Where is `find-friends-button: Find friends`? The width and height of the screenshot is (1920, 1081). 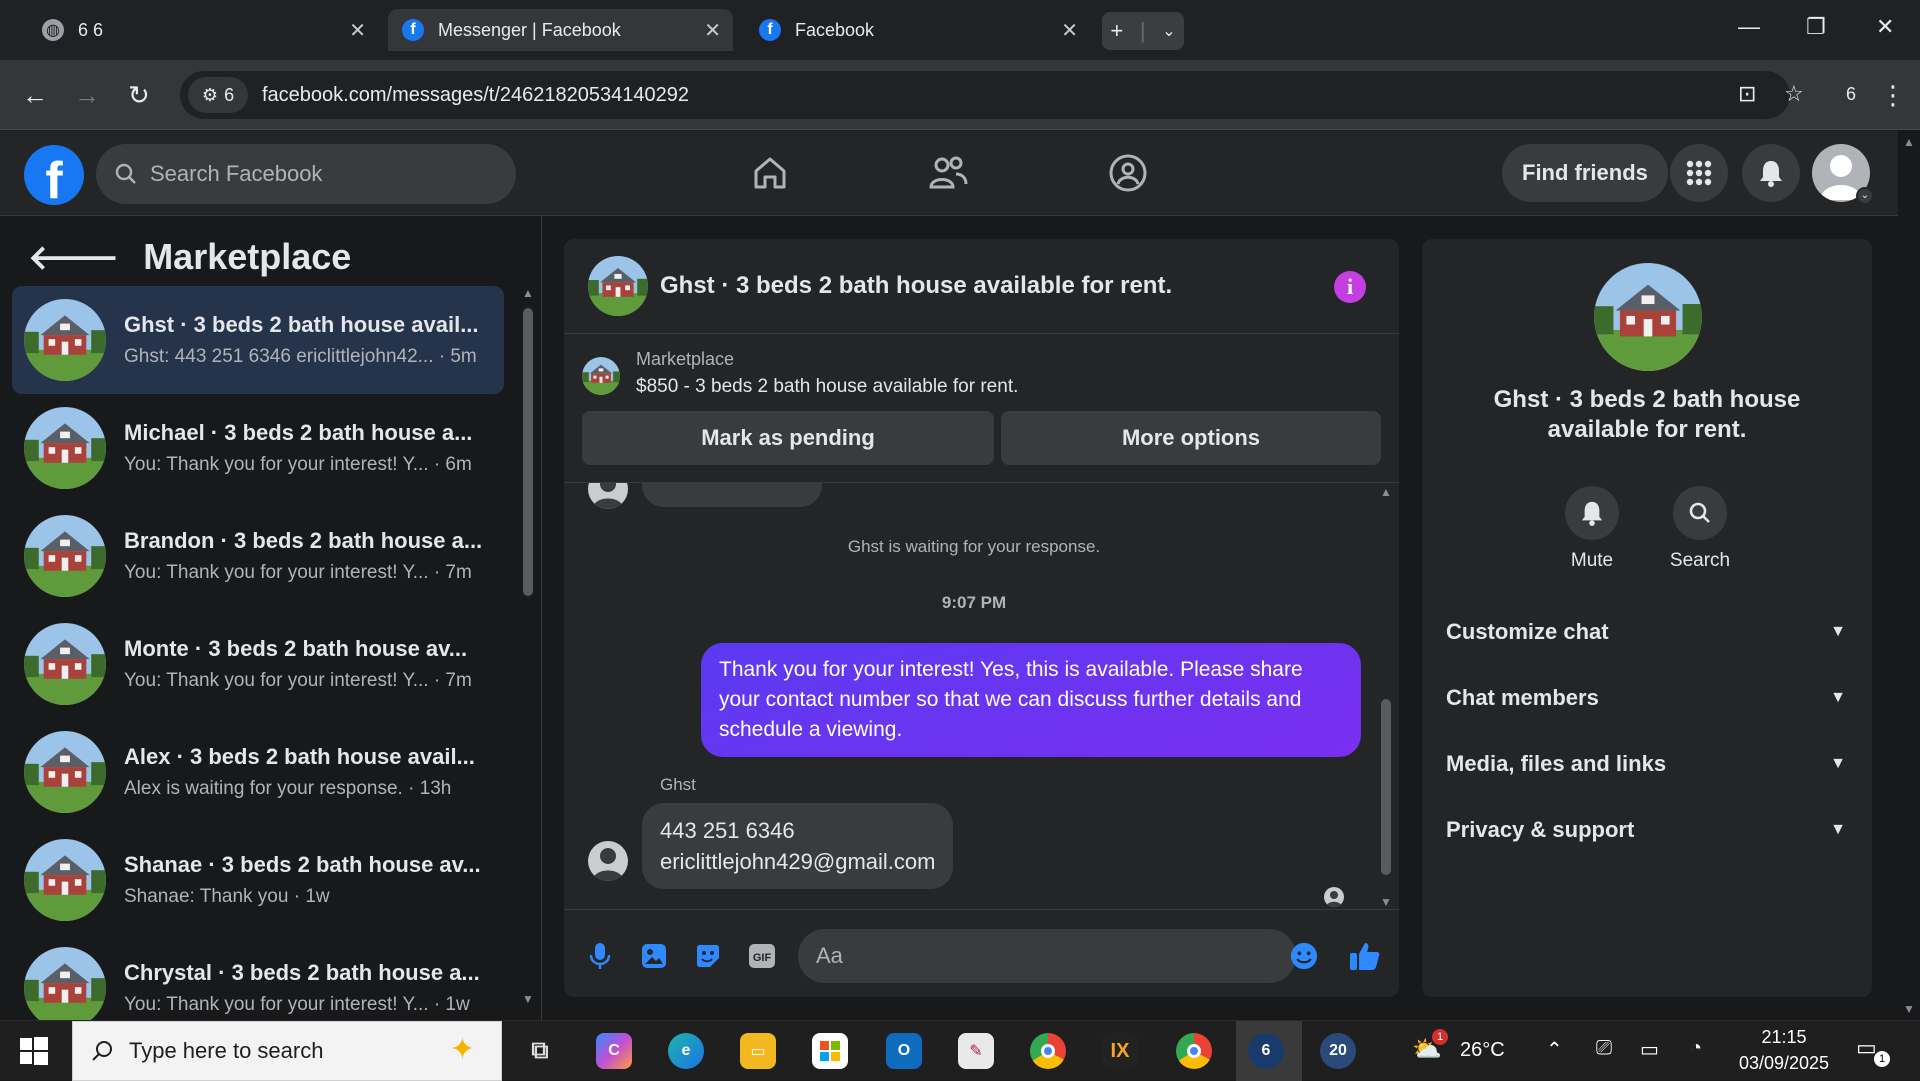
find-friends-button: Find friends is located at coordinates (1585, 173).